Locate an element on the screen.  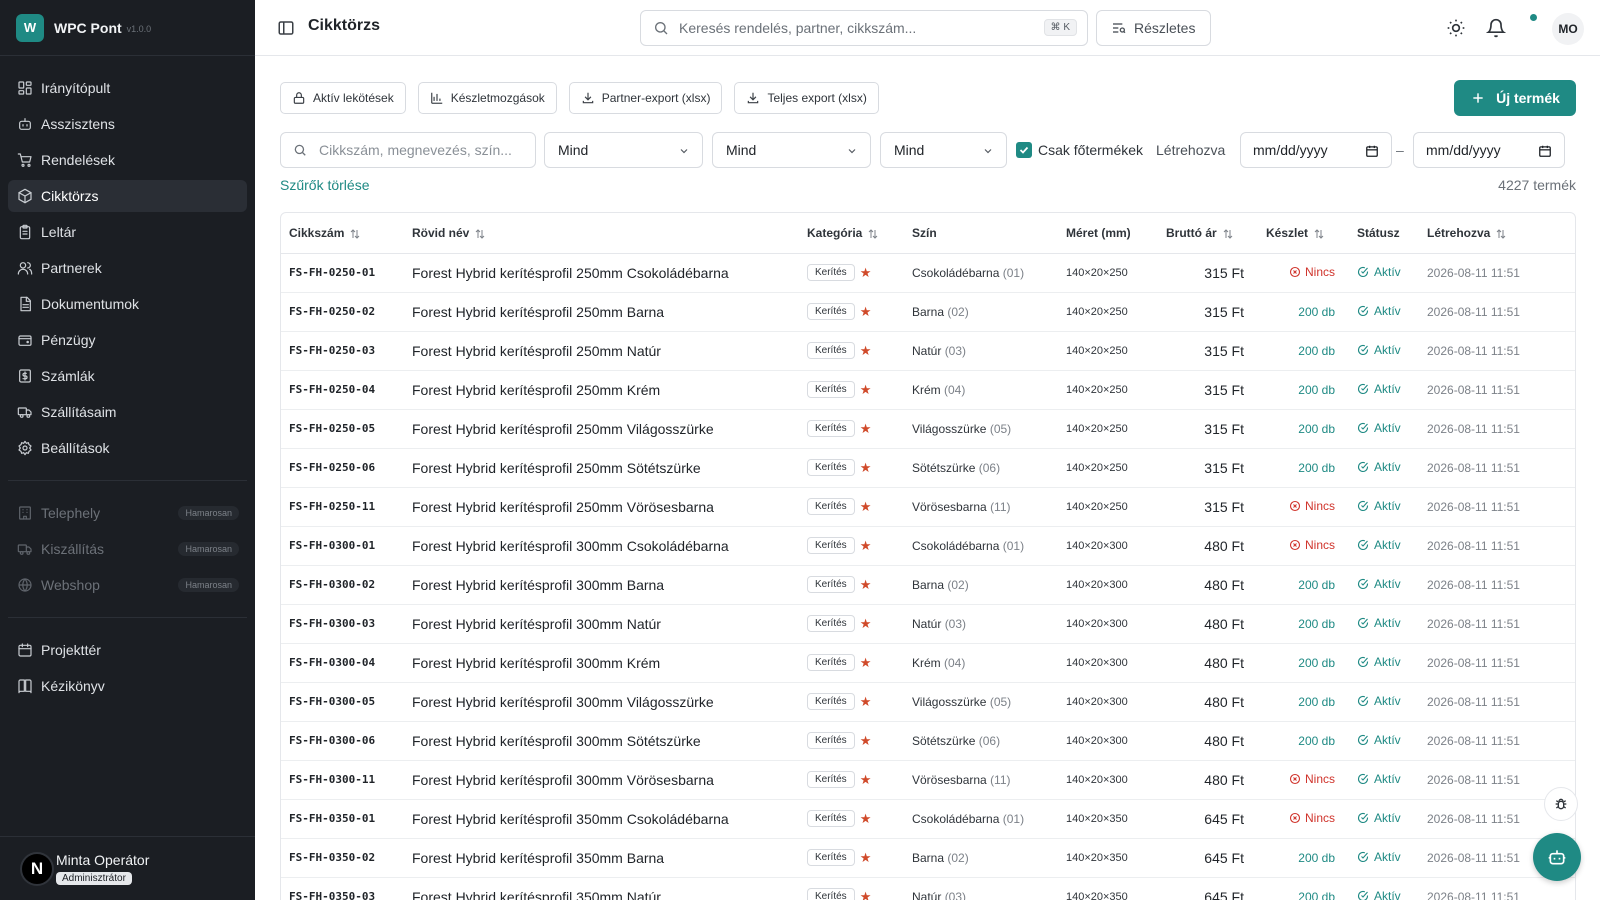
advanced-search-button: Részletes is located at coordinates (1153, 28).